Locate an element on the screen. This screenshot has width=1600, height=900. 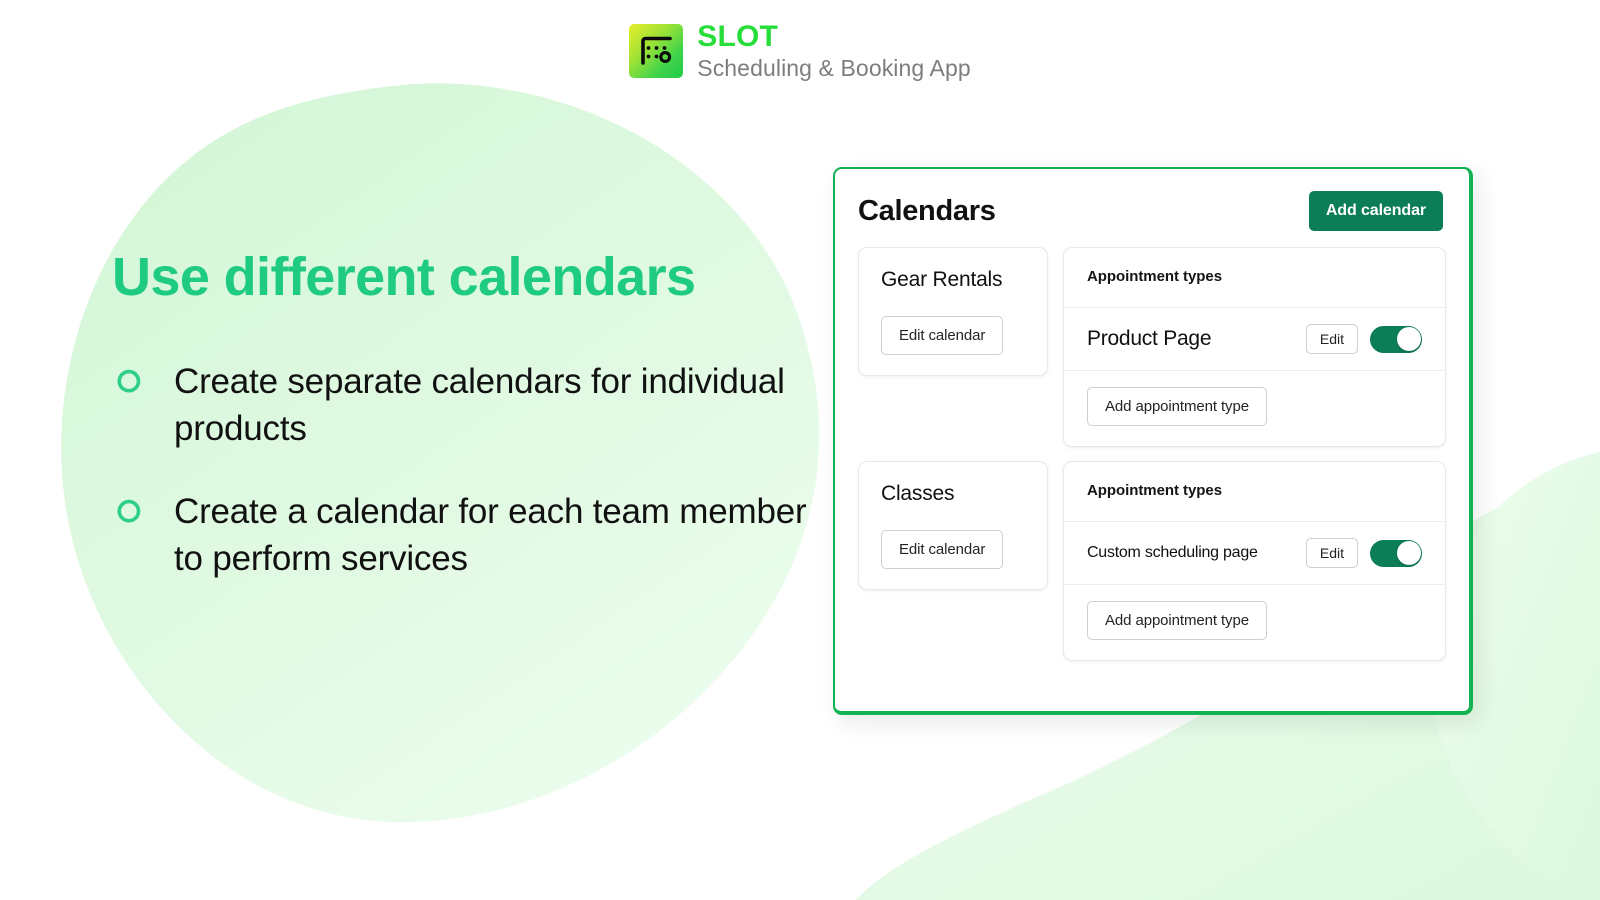
panel-title: Calendars is located at coordinates (927, 210).